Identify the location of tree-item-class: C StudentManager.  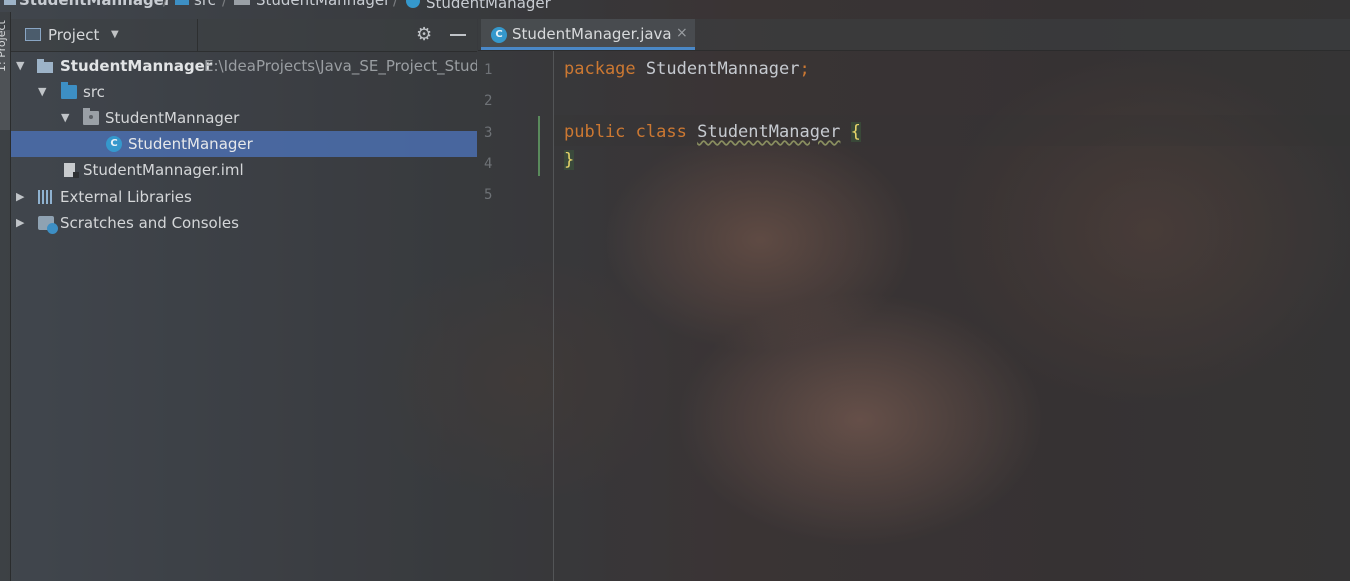
(244, 144).